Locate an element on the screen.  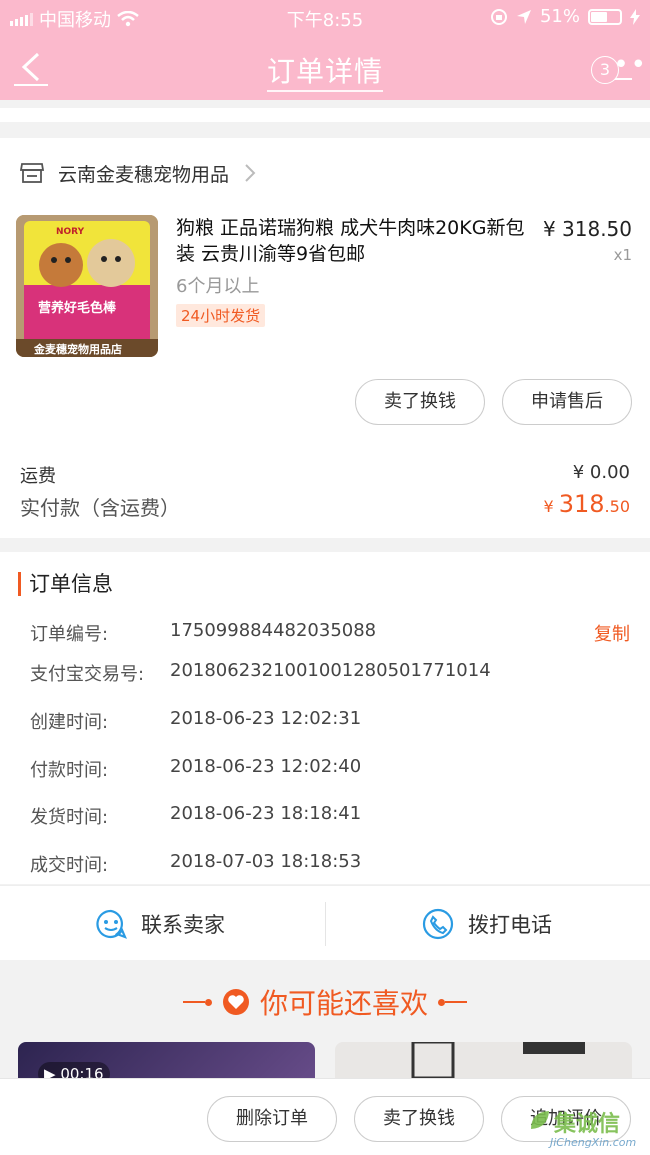
product-spec: 6个月以上 is located at coordinates (218, 286).